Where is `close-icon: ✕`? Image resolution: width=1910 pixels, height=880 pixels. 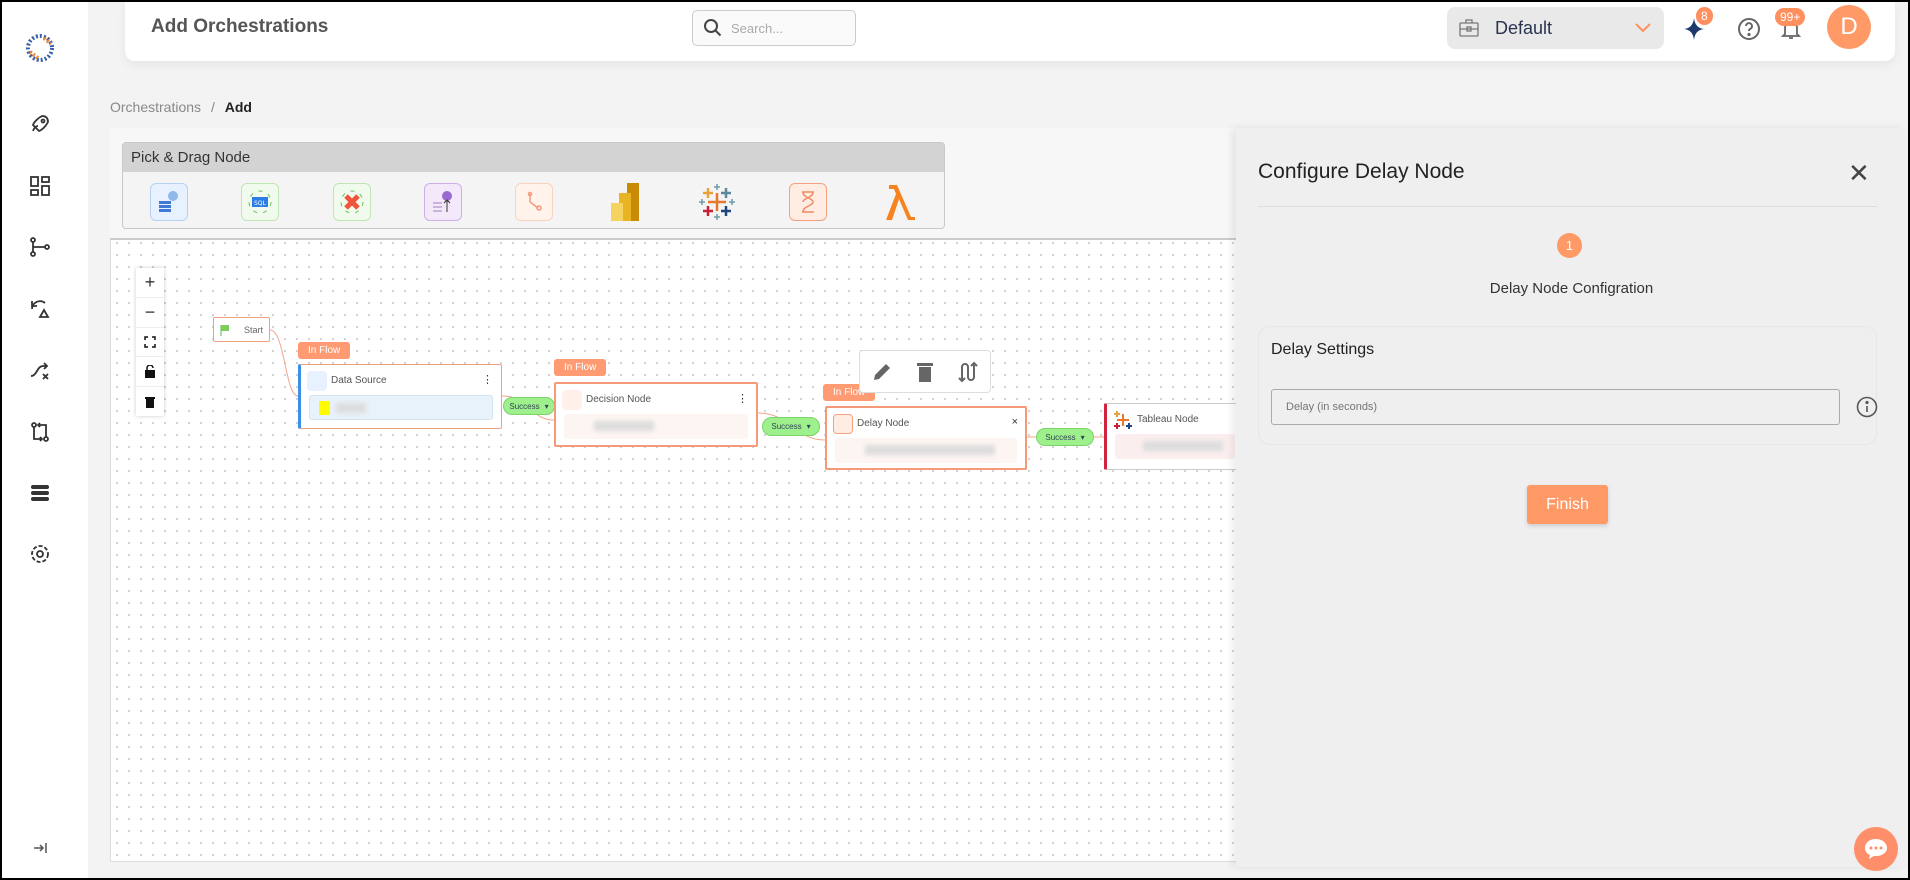
close-icon: ✕ is located at coordinates (1859, 173).